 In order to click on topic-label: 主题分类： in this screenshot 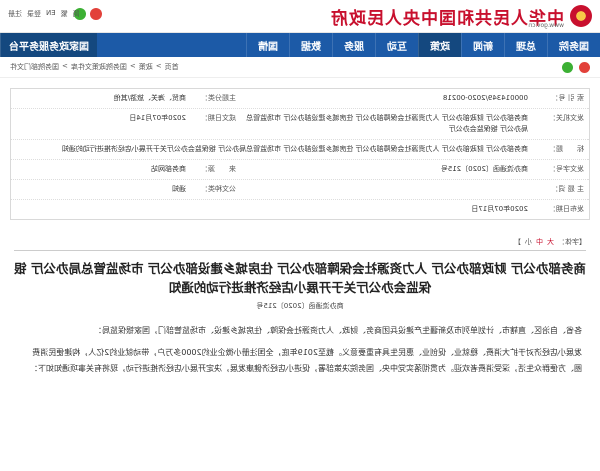, I will do `click(218, 98)`.